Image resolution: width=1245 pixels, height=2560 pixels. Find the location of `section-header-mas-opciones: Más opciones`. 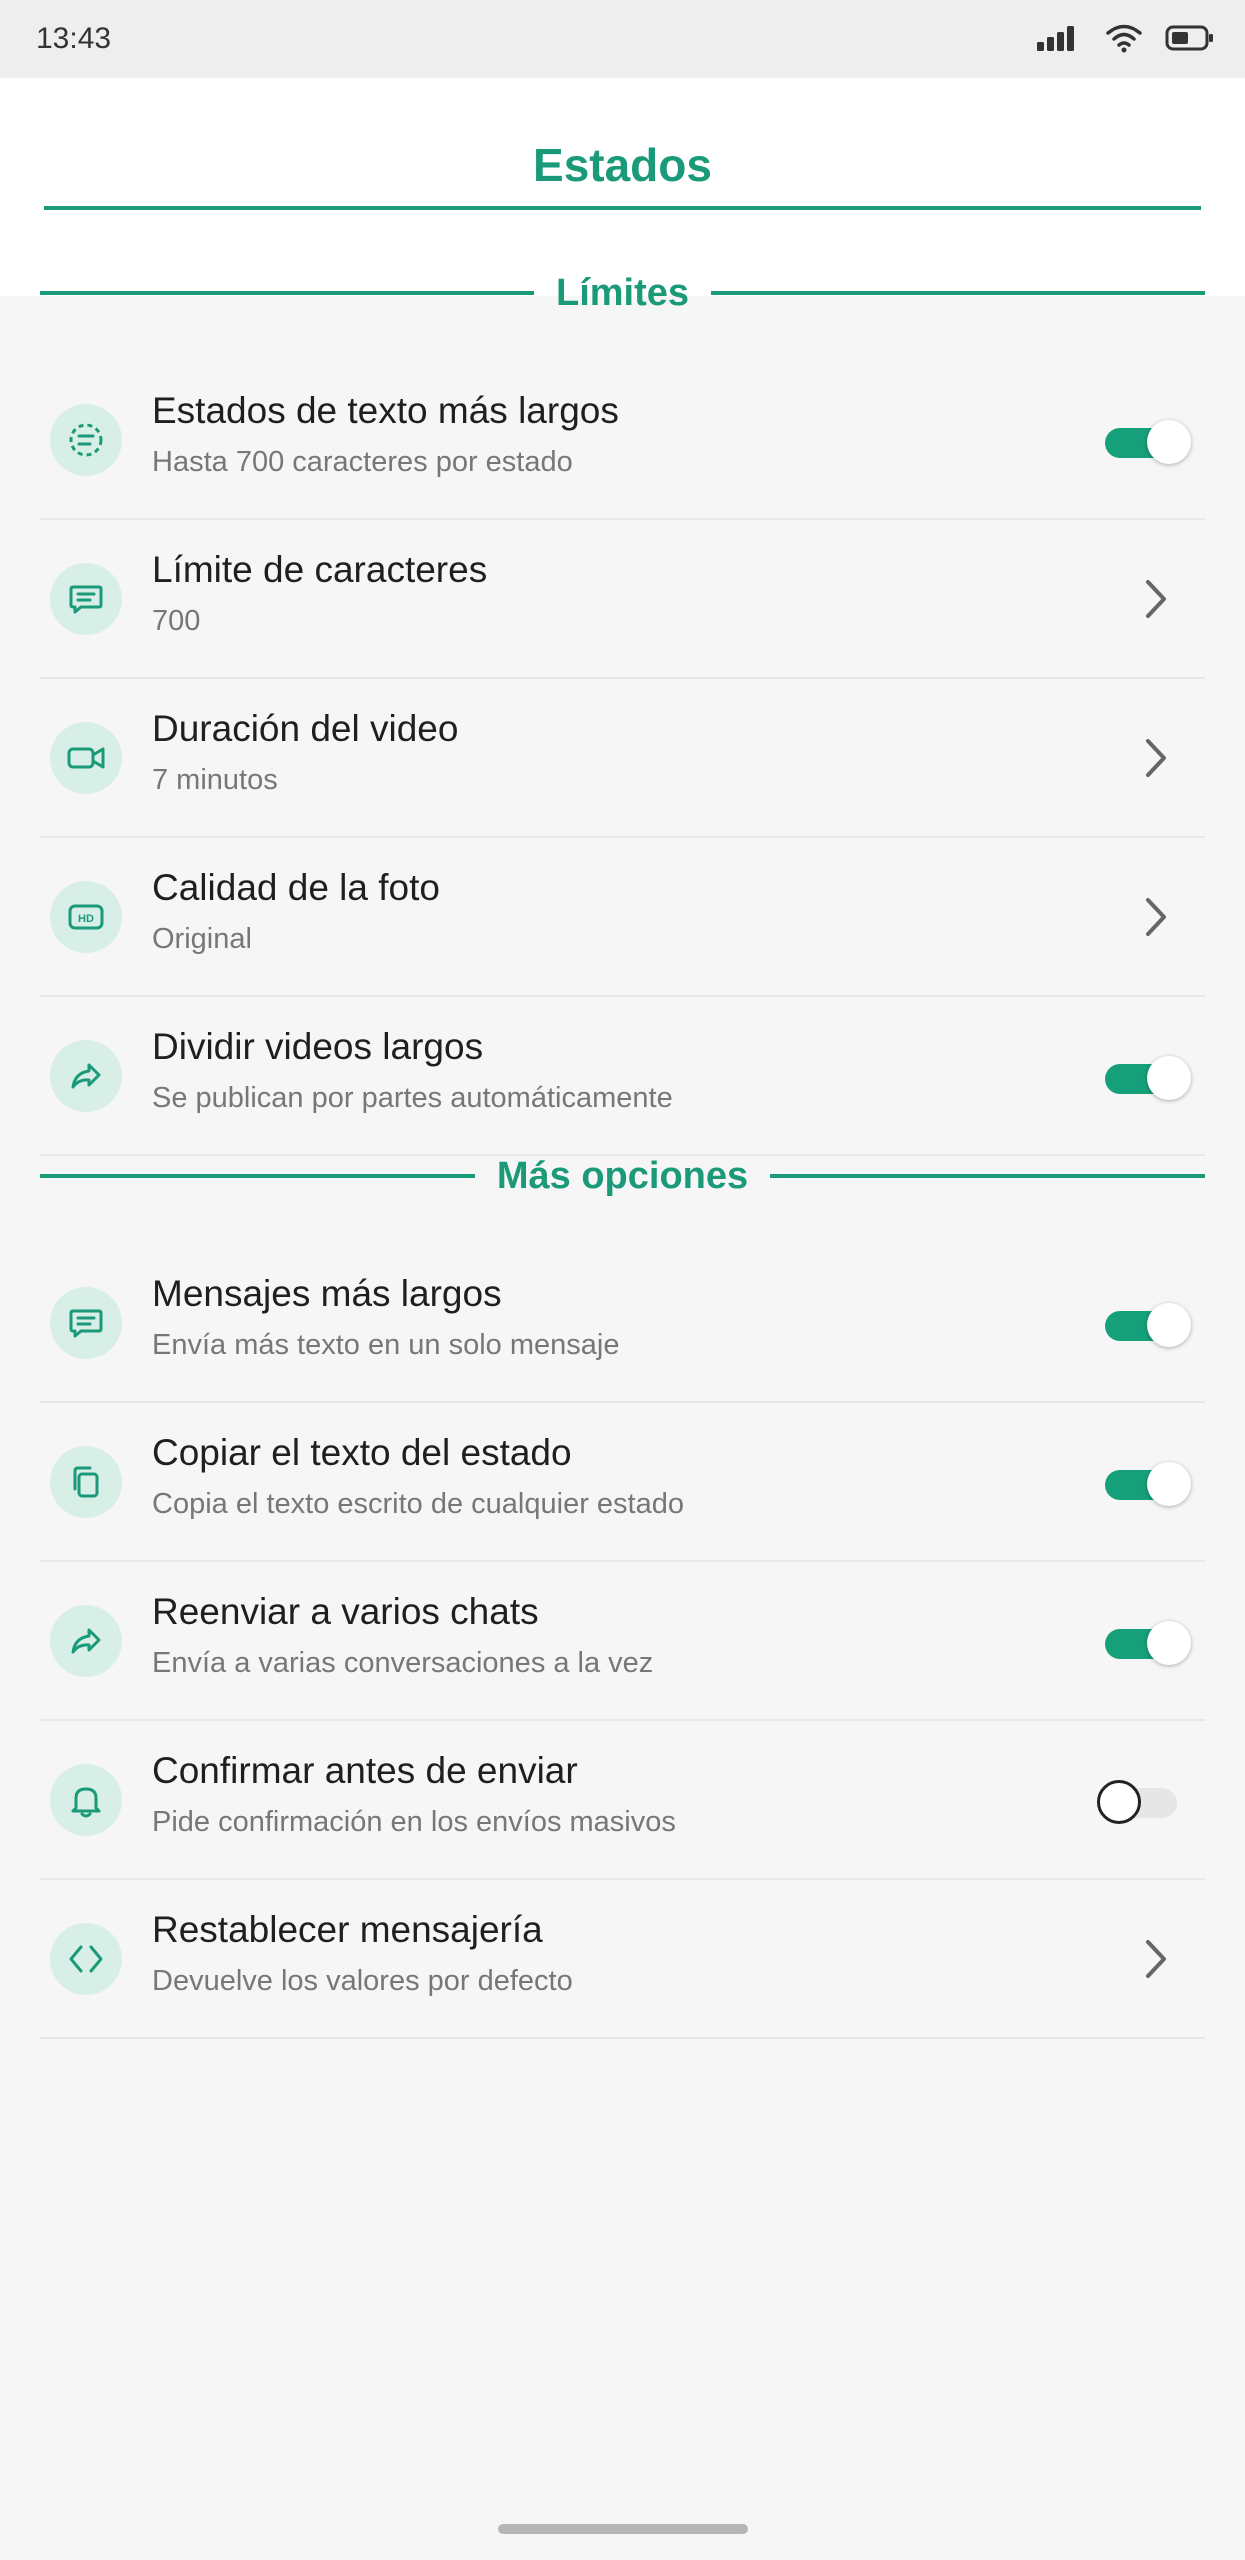

section-header-mas-opciones: Más opciones is located at coordinates (623, 1176).